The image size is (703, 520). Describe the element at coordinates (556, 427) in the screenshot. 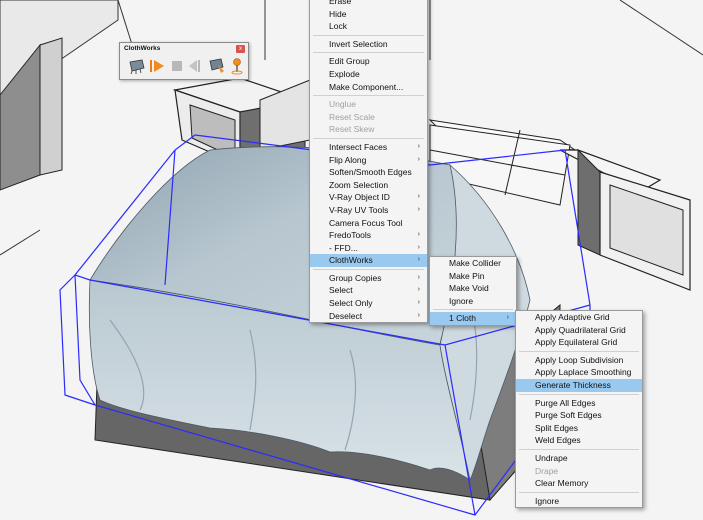

I see `menu-item-label: Split Edges` at that location.